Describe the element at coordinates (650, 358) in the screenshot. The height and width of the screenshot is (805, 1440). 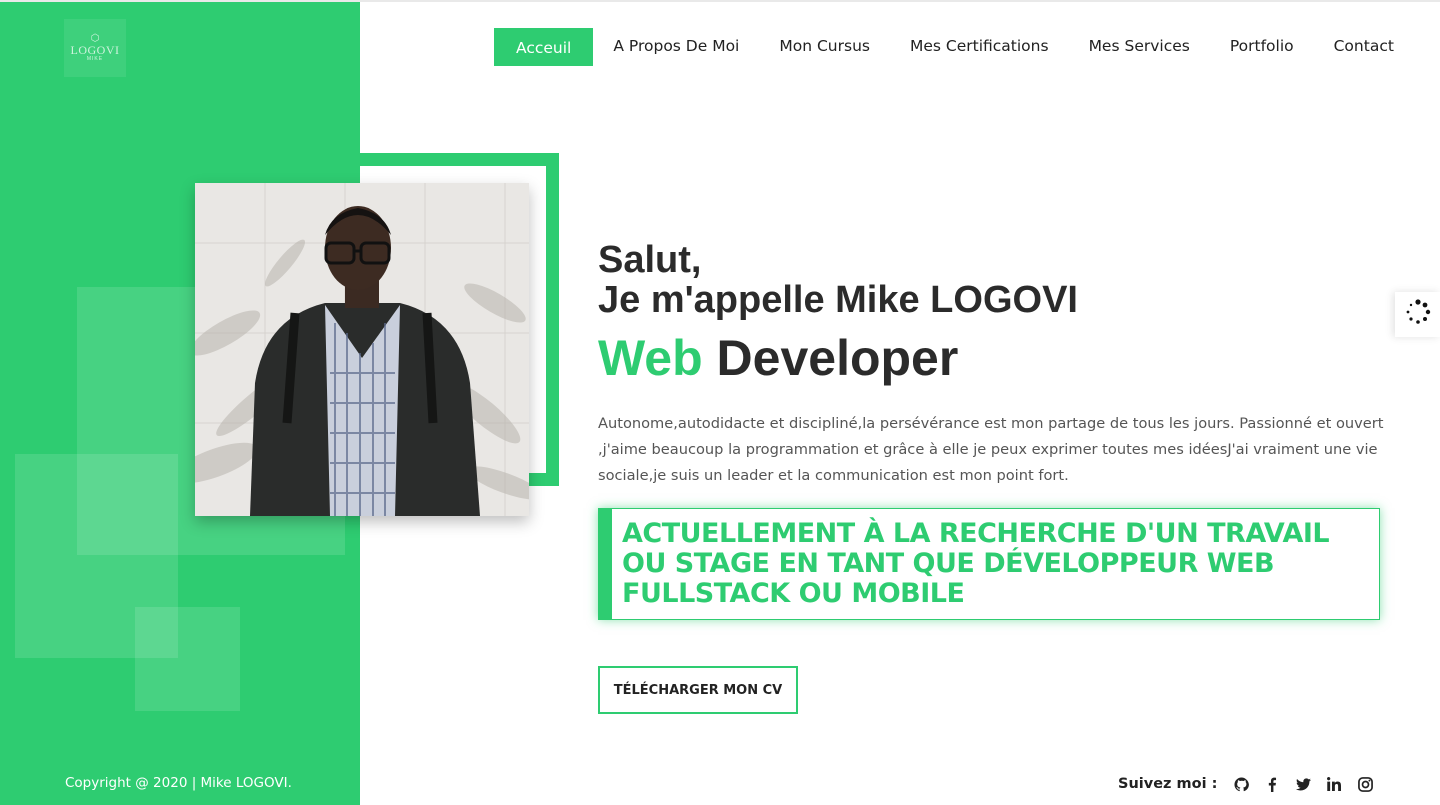
I see `job-title-accent: Web` at that location.